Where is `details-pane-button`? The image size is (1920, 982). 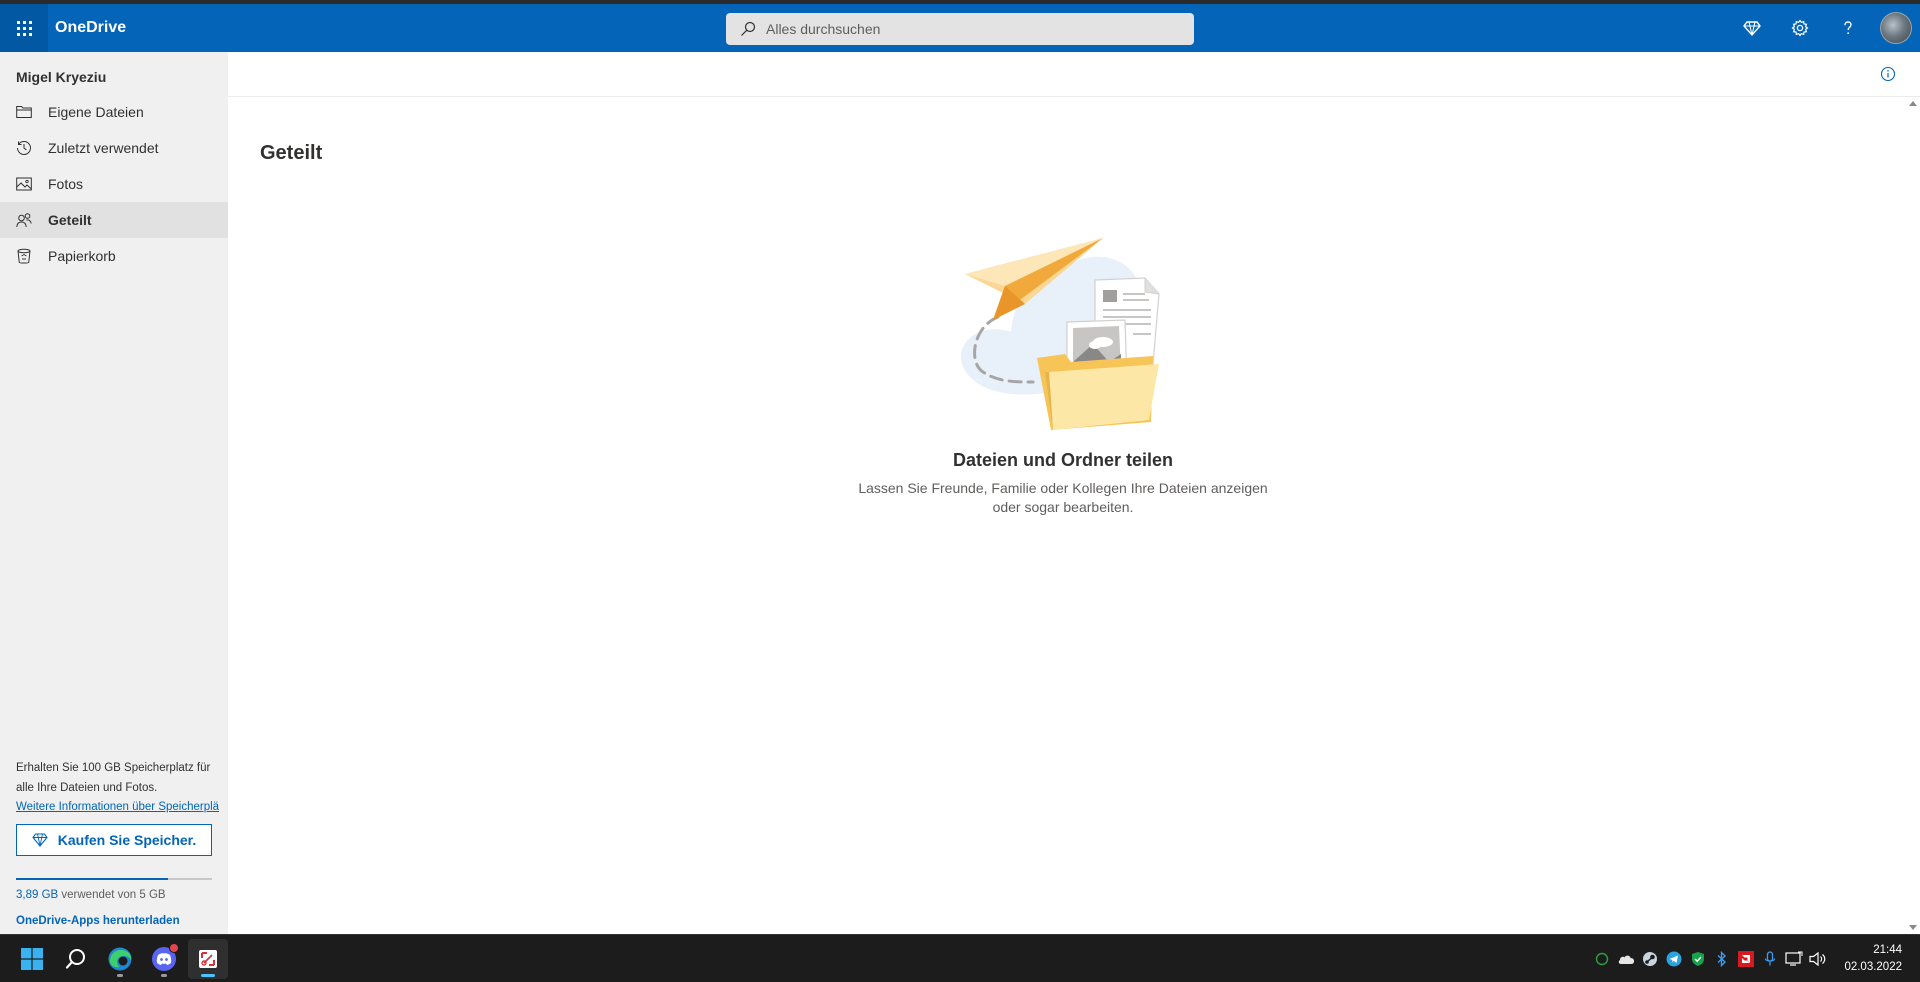
details-pane-button is located at coordinates (1888, 74).